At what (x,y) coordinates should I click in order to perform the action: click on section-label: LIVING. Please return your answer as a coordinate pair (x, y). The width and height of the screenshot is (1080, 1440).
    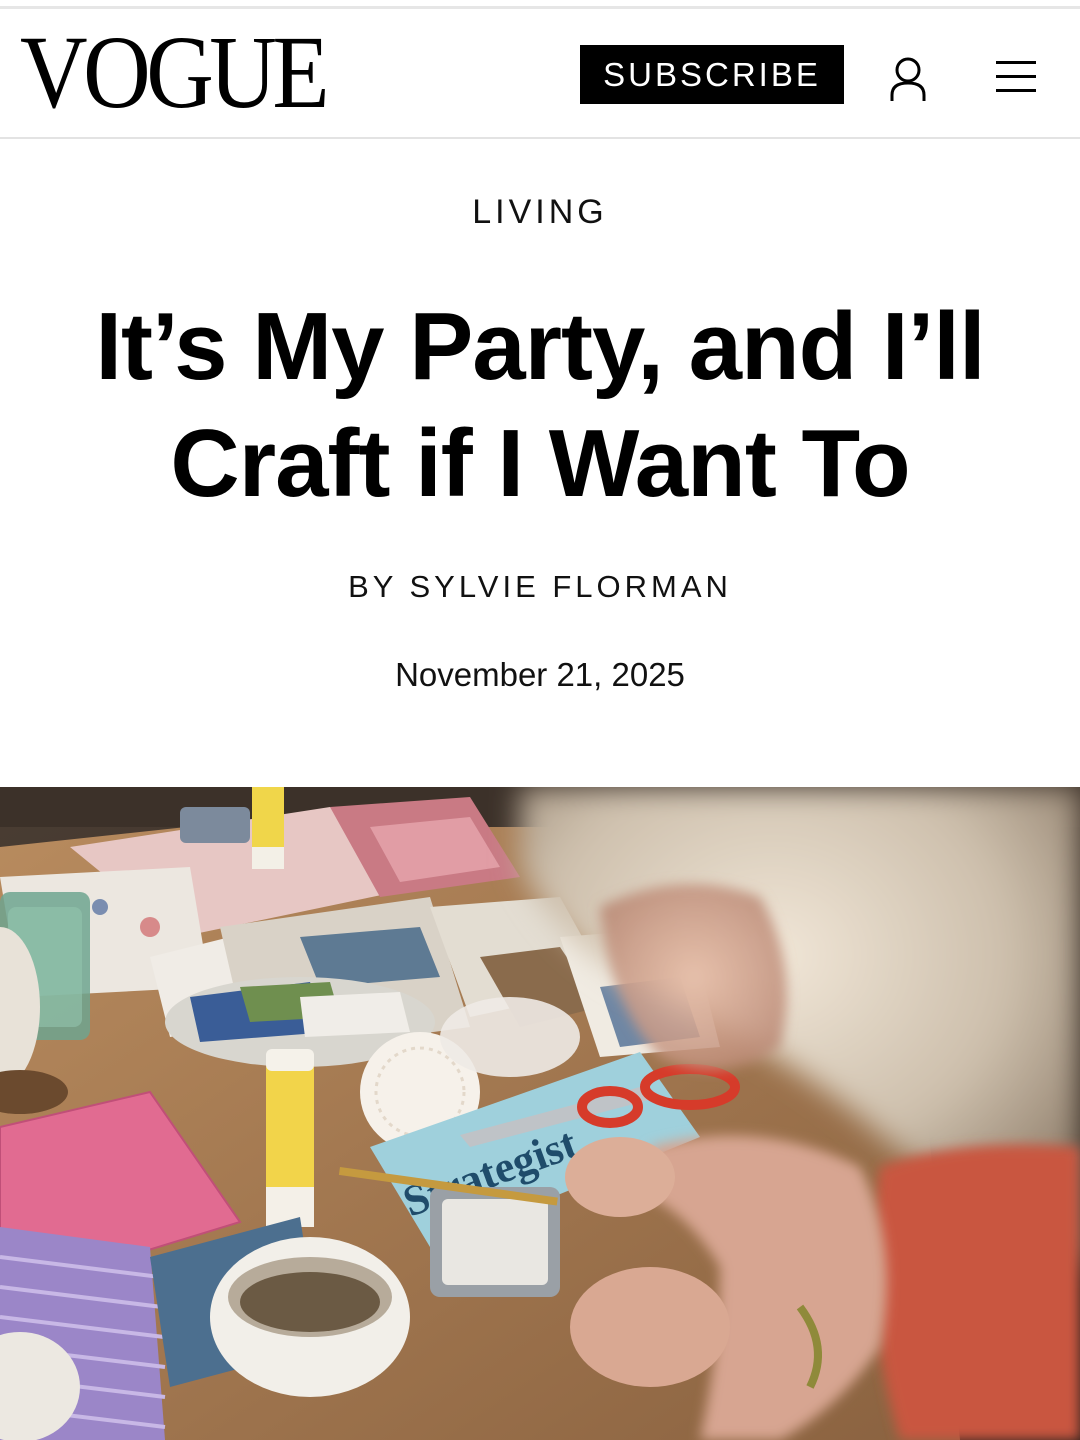
    Looking at the image, I should click on (540, 212).